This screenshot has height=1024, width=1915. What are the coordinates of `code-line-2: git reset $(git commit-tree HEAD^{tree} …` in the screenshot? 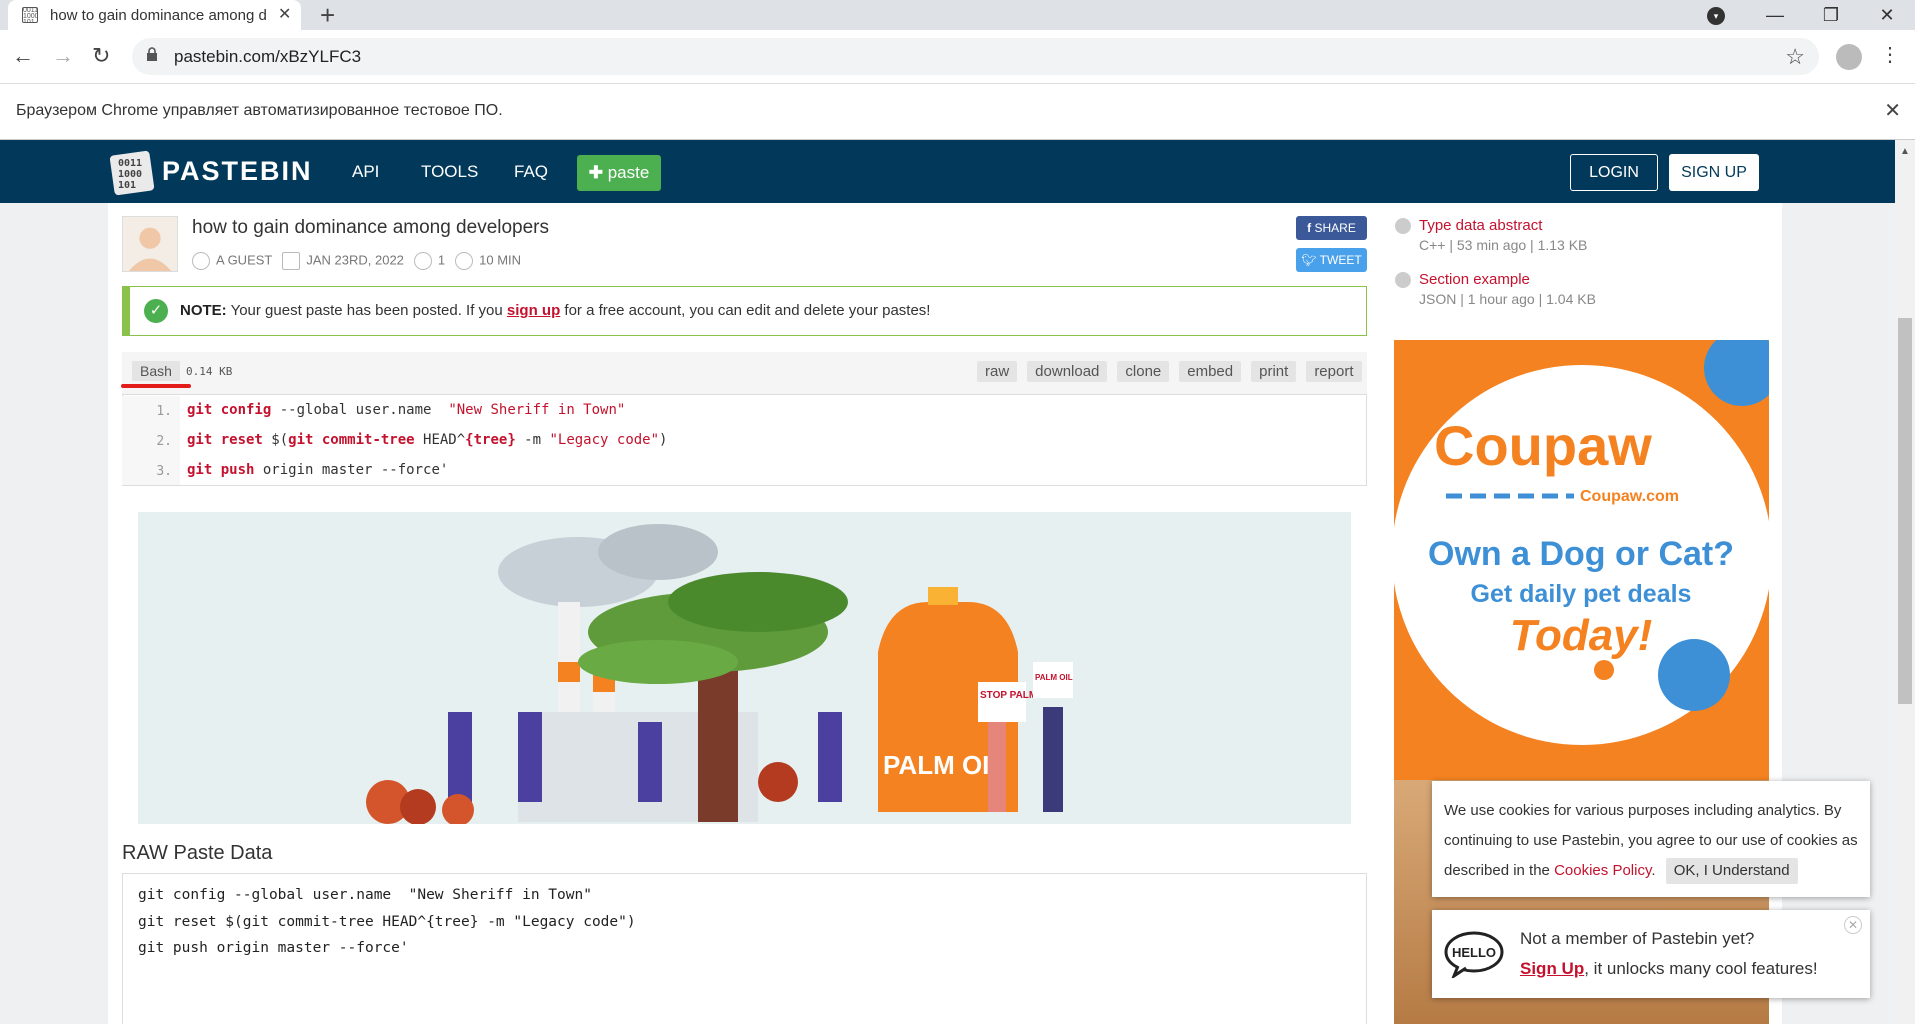 It's located at (427, 440).